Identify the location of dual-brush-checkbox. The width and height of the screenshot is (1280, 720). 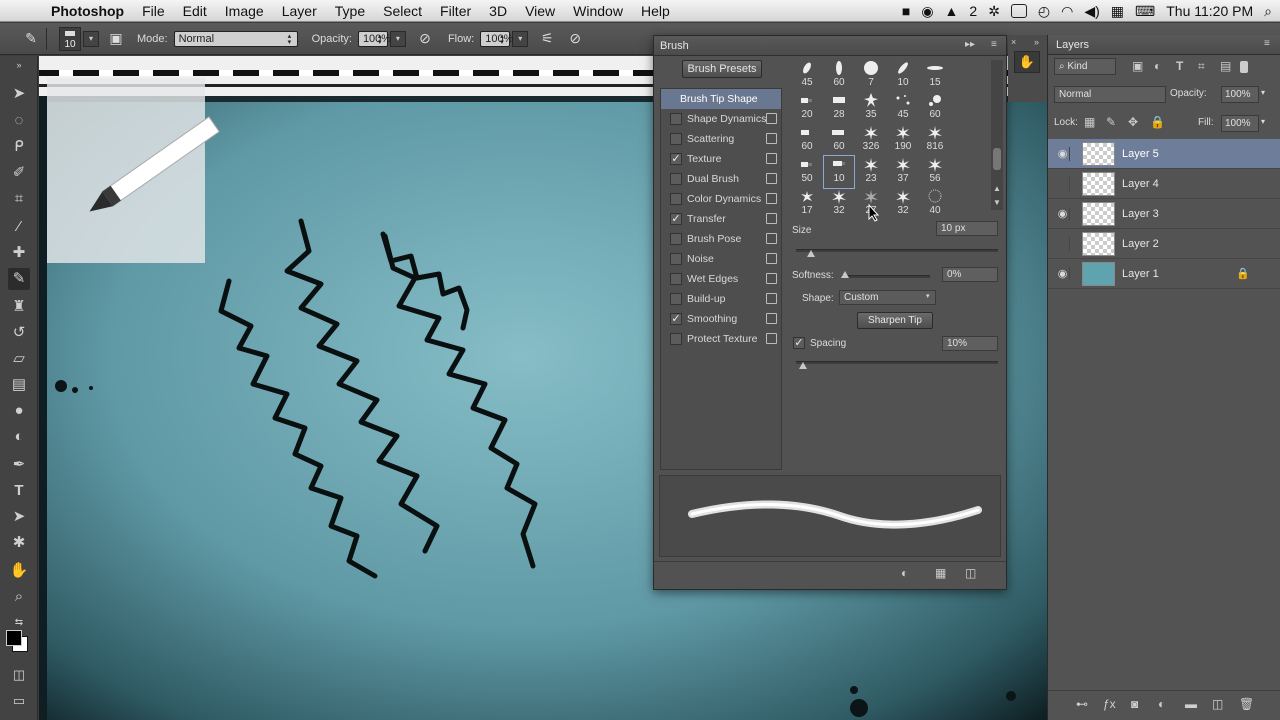
(676, 179).